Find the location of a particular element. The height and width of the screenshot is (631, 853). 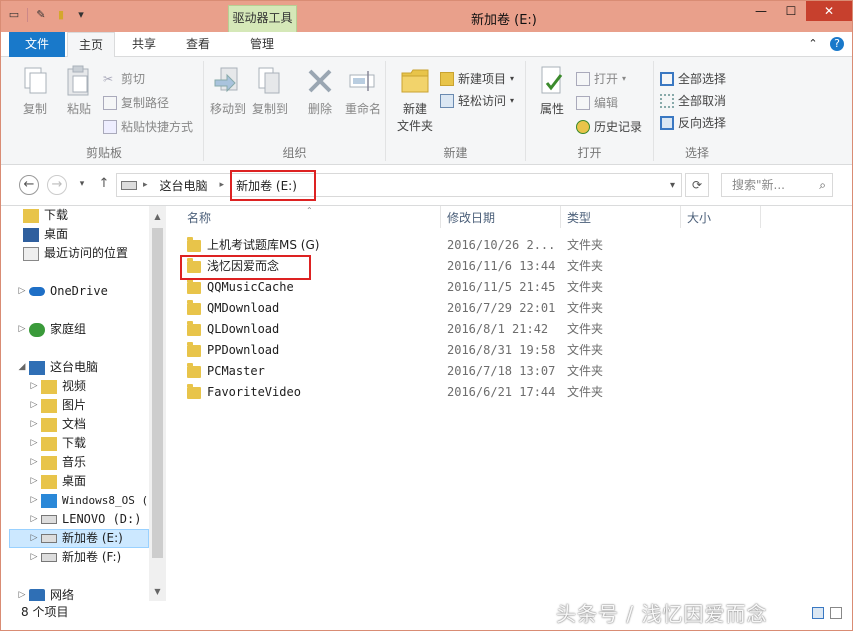

select-all-button: 全部选择 is located at coordinates (693, 79).